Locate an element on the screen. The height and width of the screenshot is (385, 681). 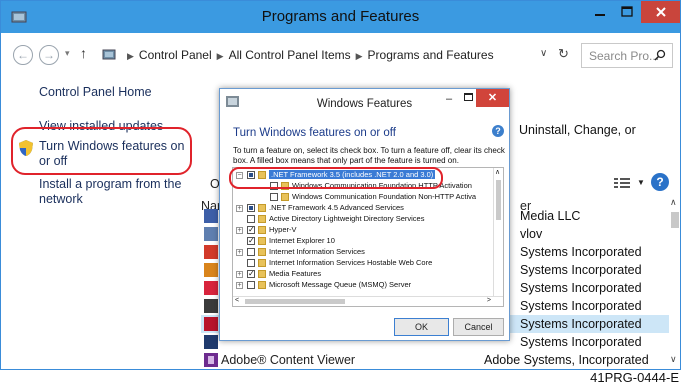
close-icon: ✕ is located at coordinates (492, 98).